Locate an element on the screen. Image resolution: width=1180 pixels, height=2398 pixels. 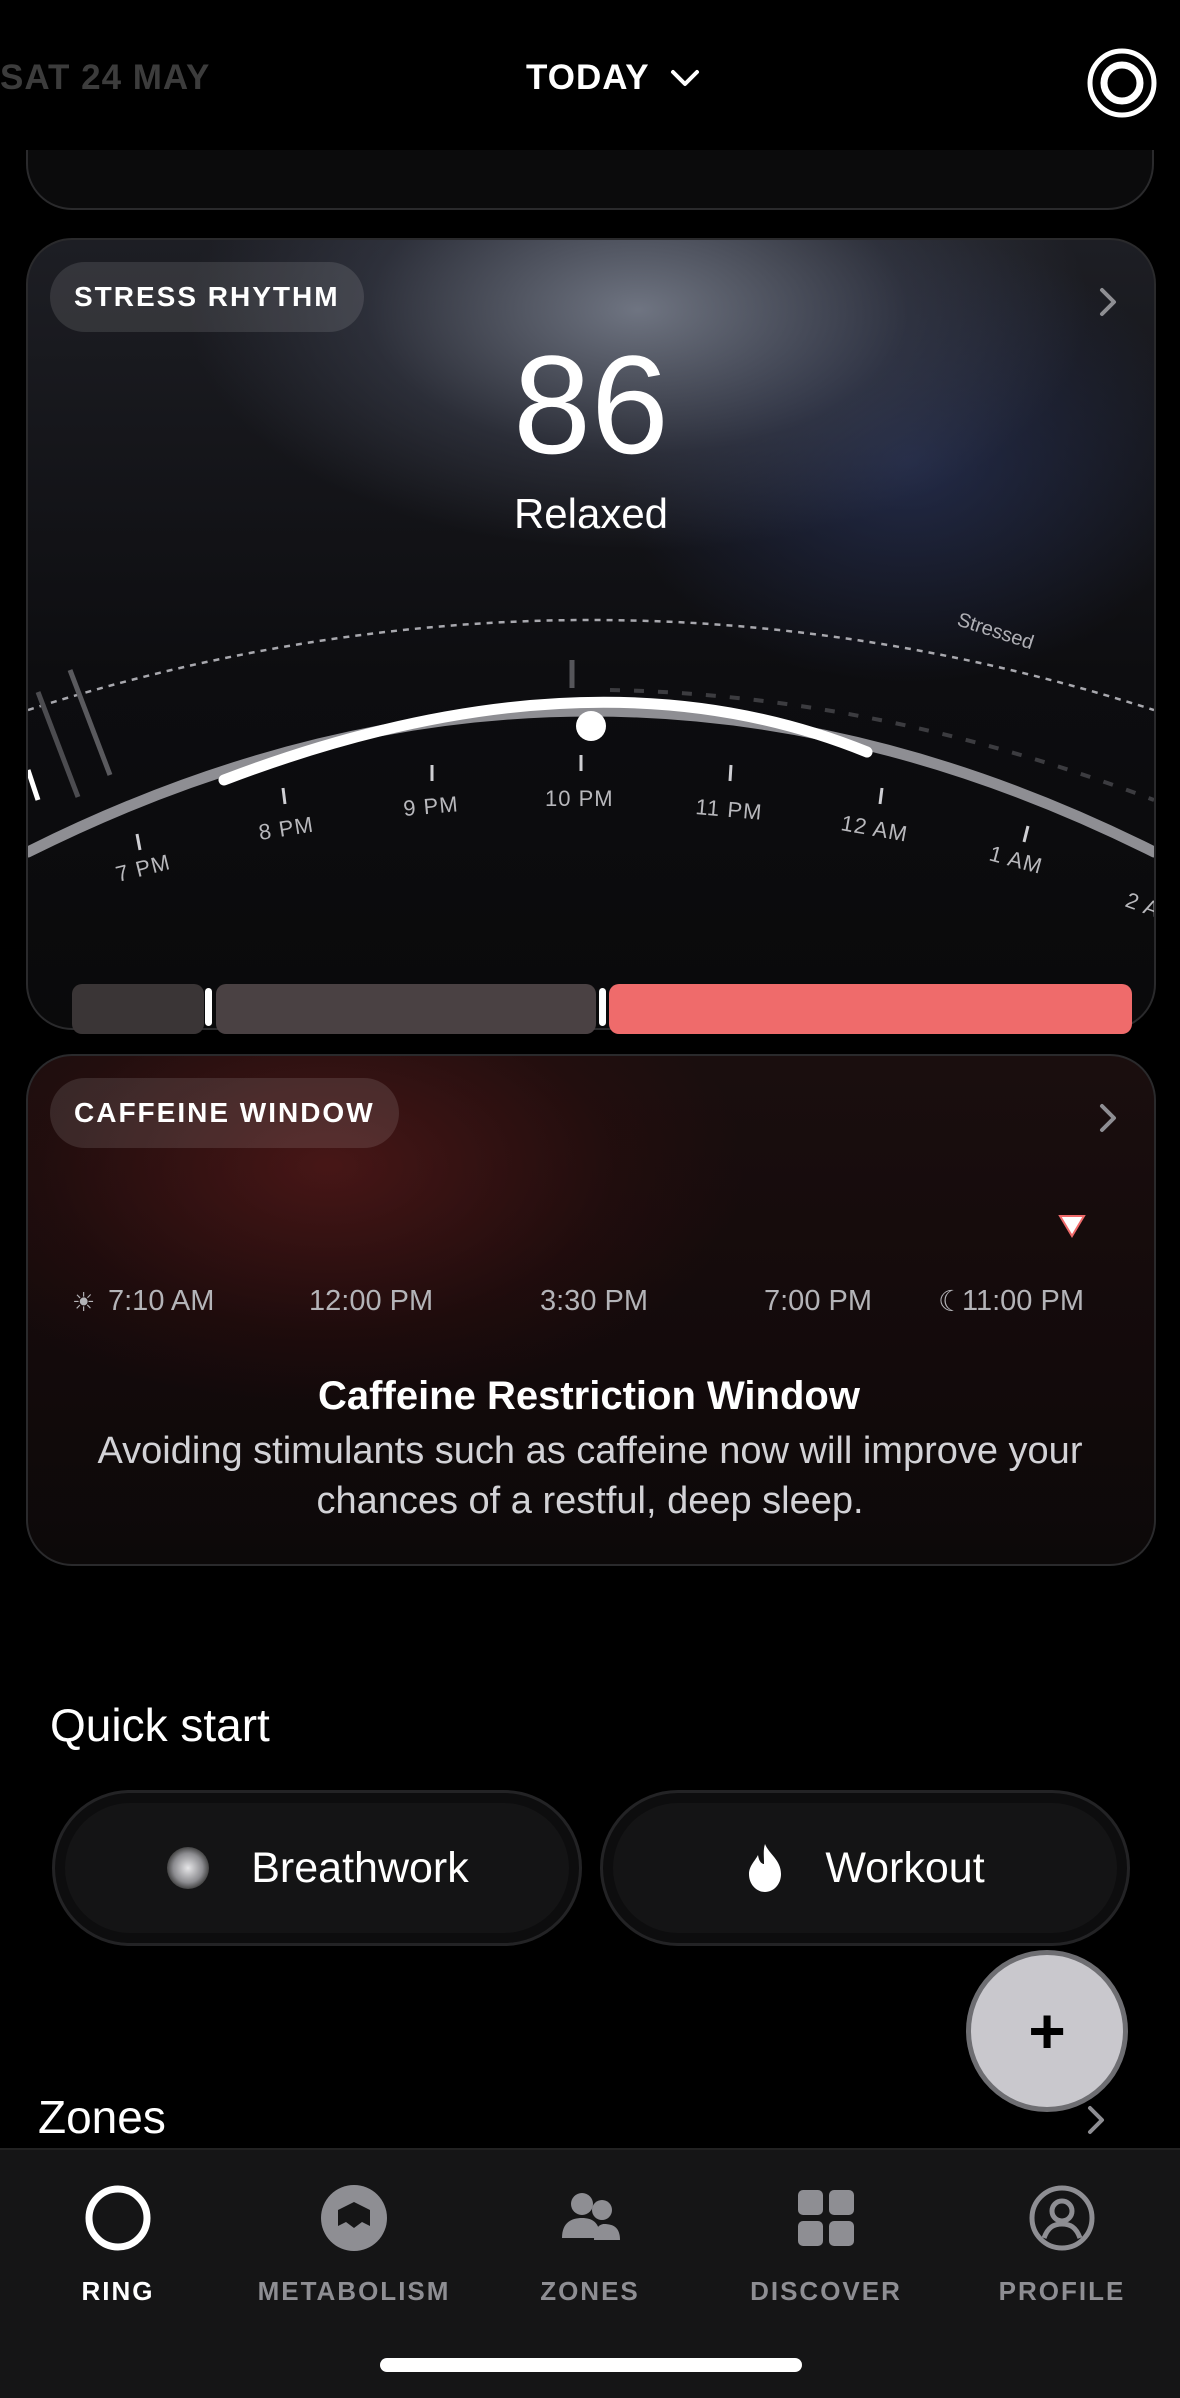
ring-icon is located at coordinates (118, 2218).